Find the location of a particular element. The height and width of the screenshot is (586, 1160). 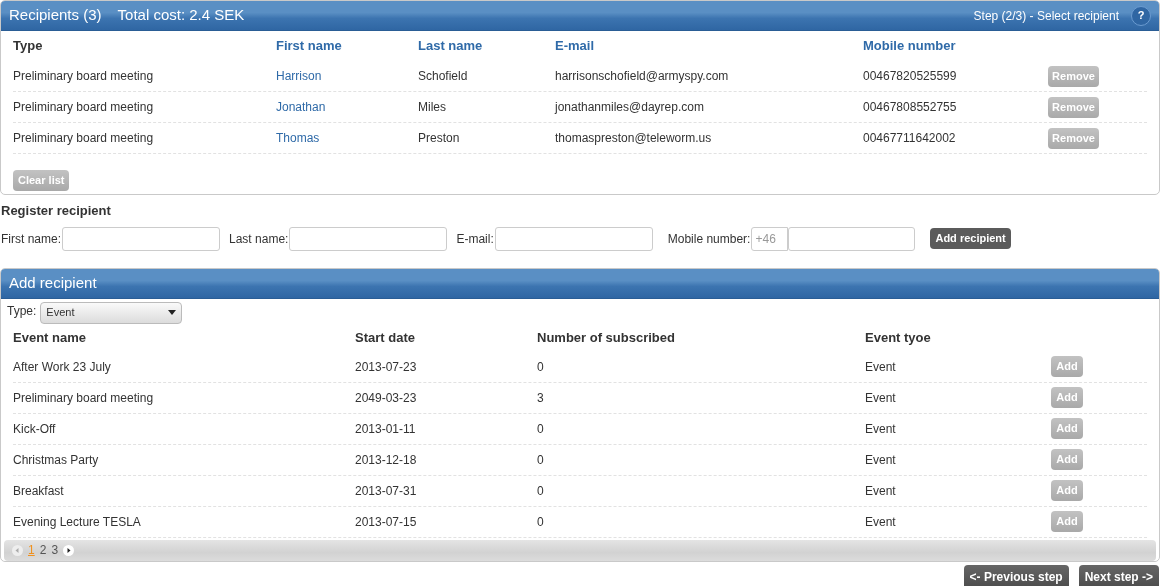

table-cell-text: jonathanmiles@dayrep.com is located at coordinates (630, 107).